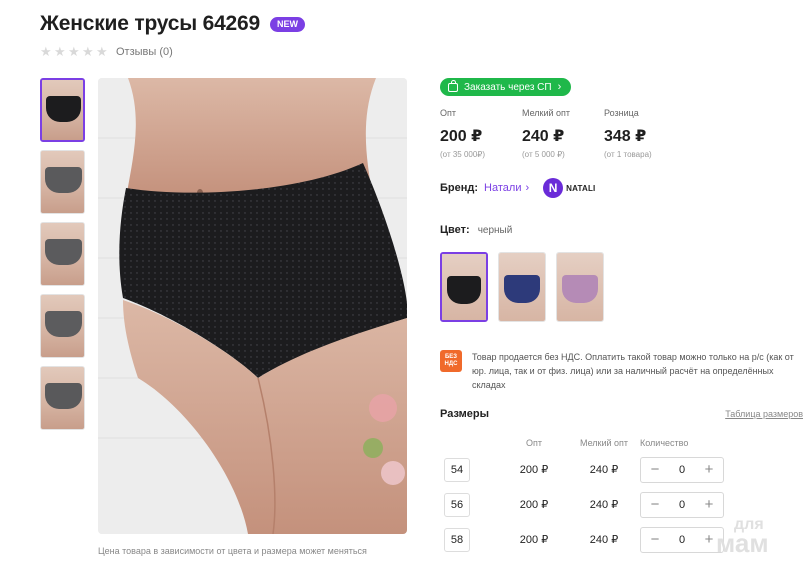 This screenshot has height=571, width=803. I want to click on no-vat-icon: БЕЗ НДС, so click(451, 361).